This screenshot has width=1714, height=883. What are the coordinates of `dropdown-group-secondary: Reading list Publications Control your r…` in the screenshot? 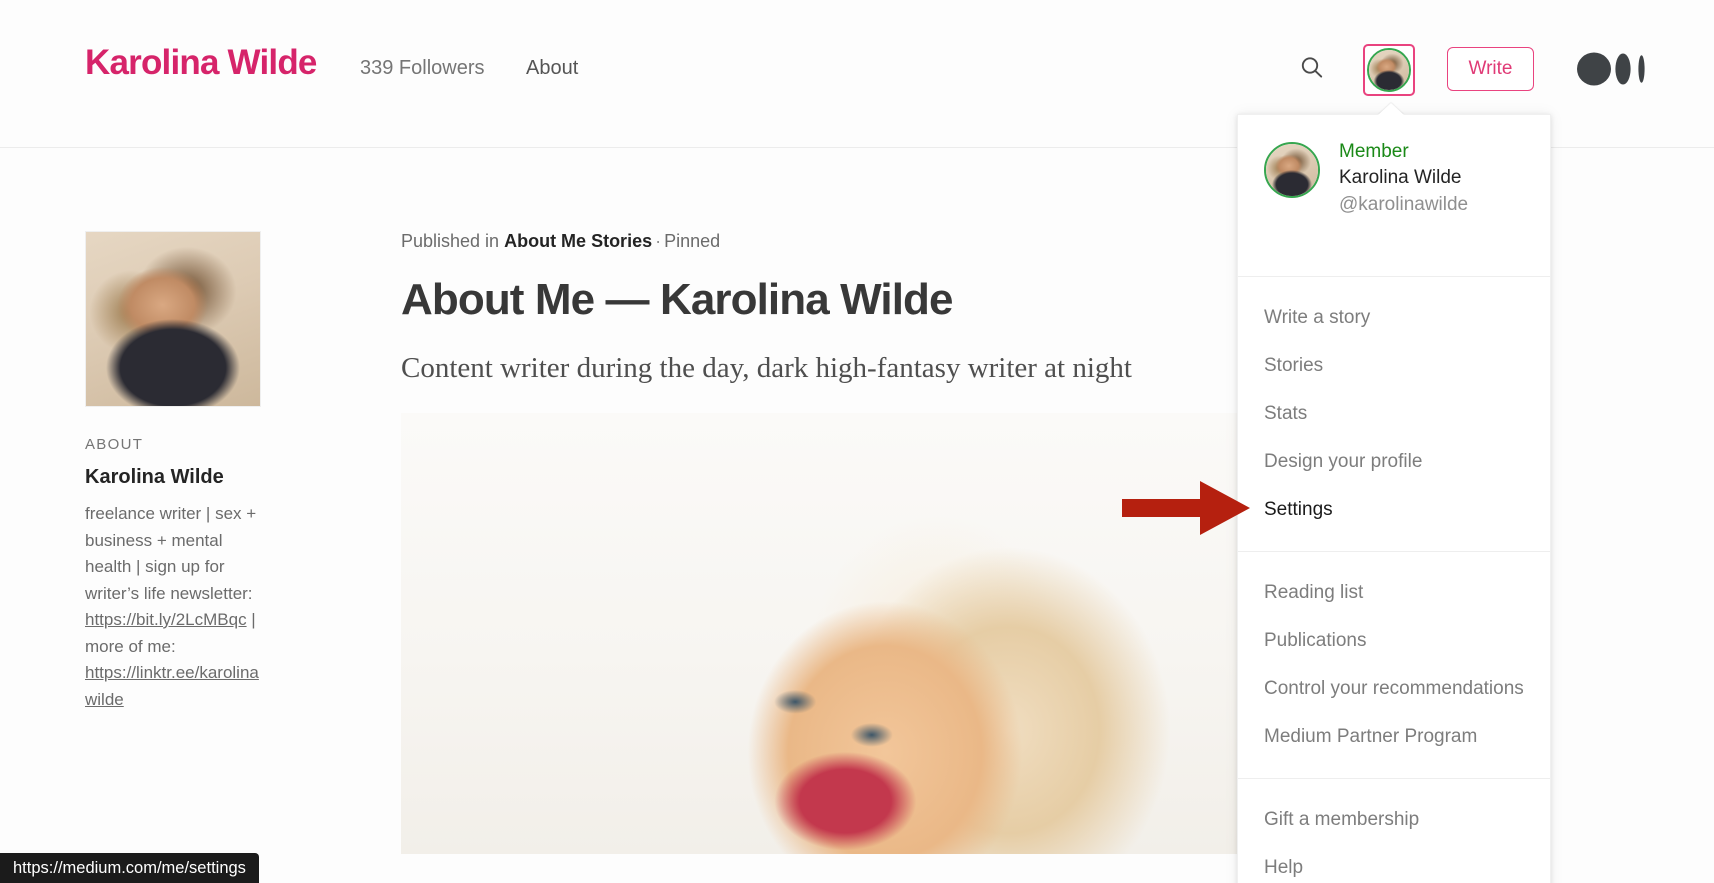 It's located at (1394, 665).